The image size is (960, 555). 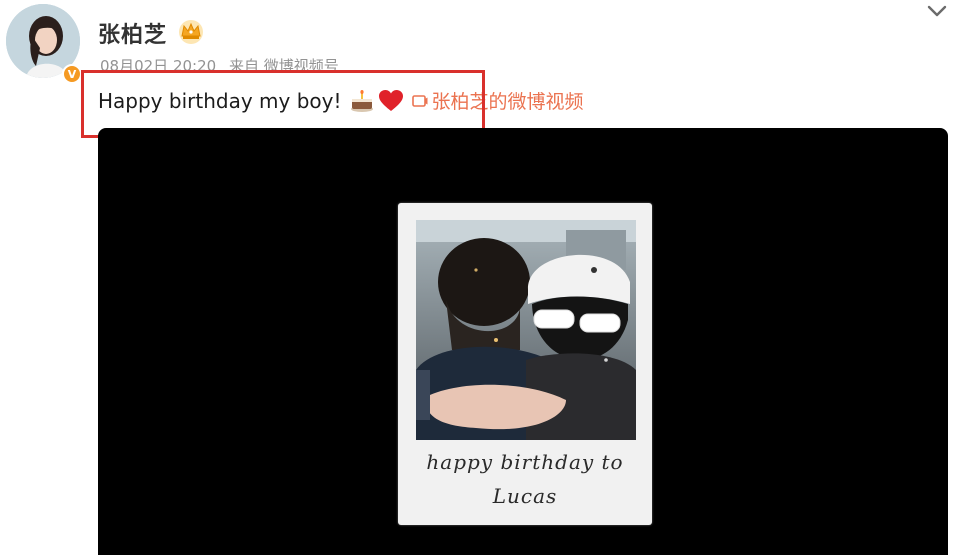 I want to click on verified-badge-icon: V, so click(x=72, y=74).